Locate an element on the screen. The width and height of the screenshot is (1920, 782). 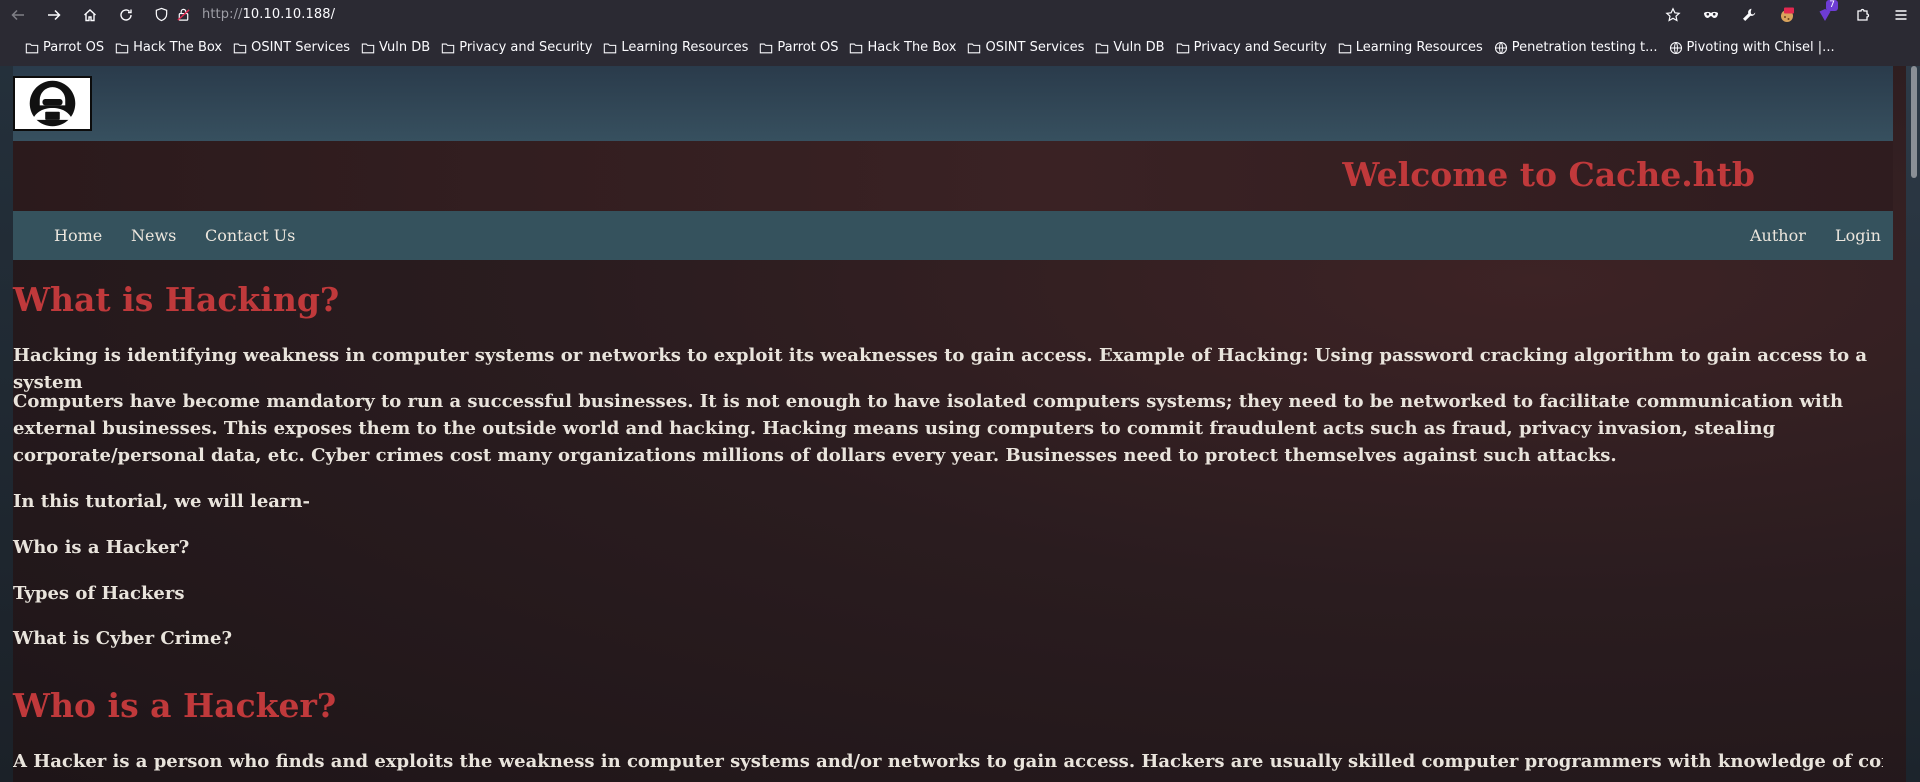
extension-cookie-button is located at coordinates (1787, 14).